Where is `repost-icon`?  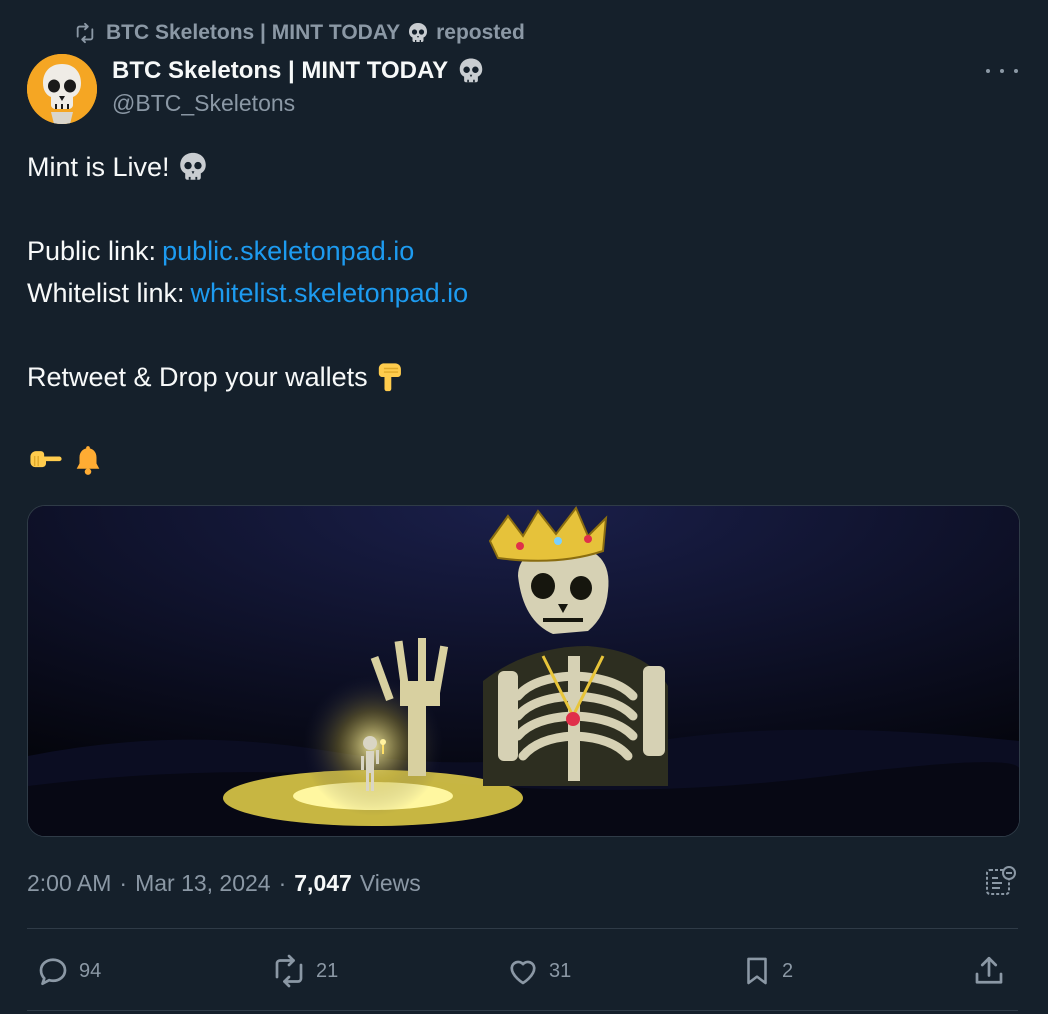 repost-icon is located at coordinates (85, 33).